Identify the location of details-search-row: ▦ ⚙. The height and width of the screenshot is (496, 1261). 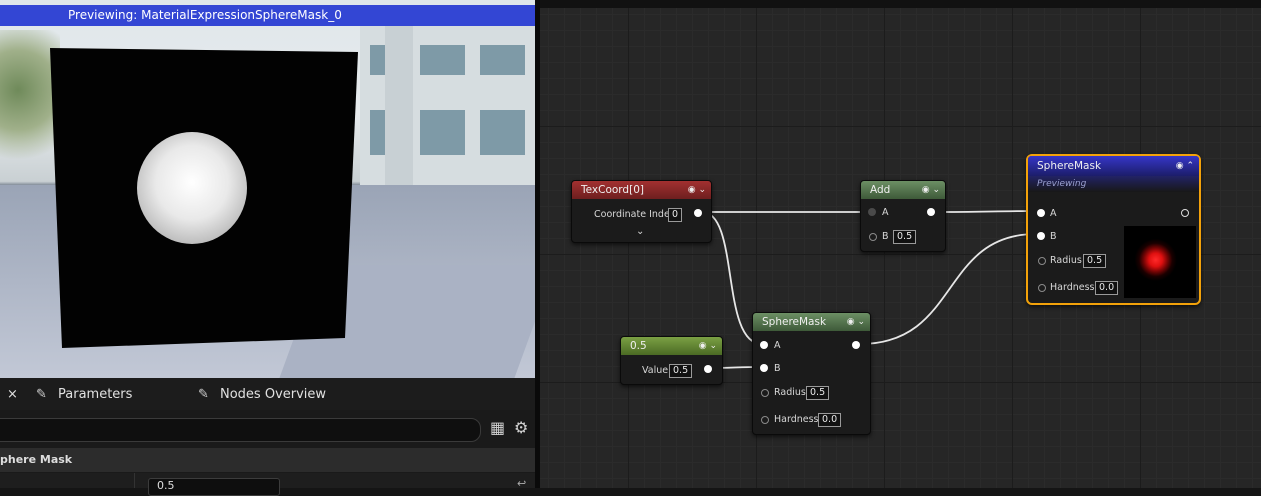
(267, 429).